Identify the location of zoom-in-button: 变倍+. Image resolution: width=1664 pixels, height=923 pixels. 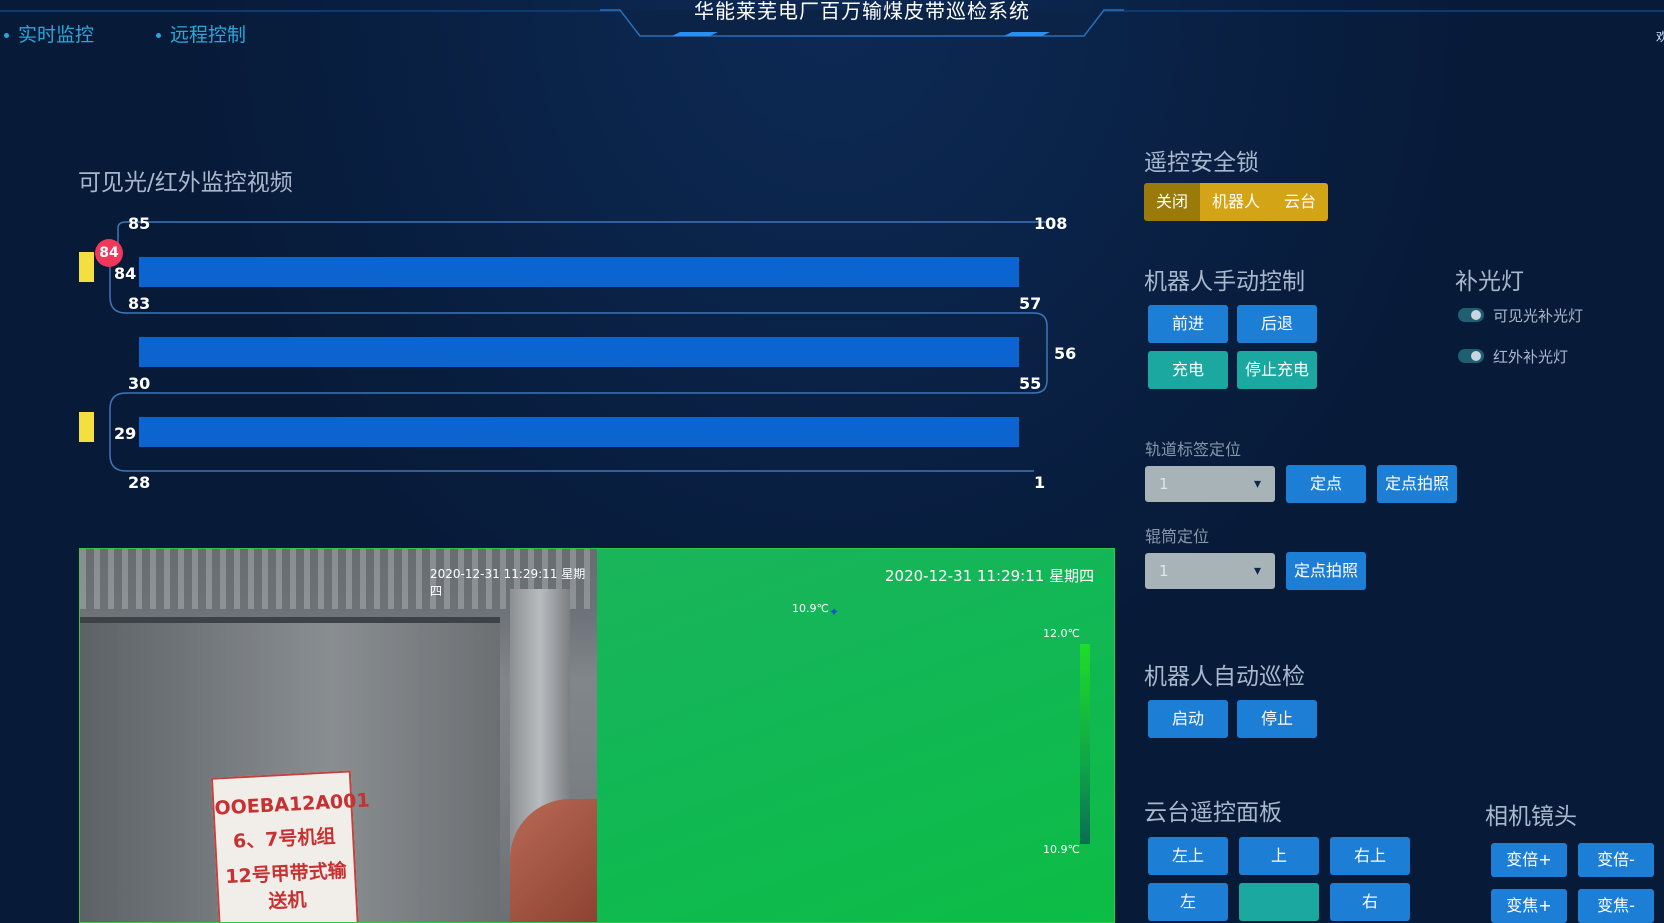
(1529, 860).